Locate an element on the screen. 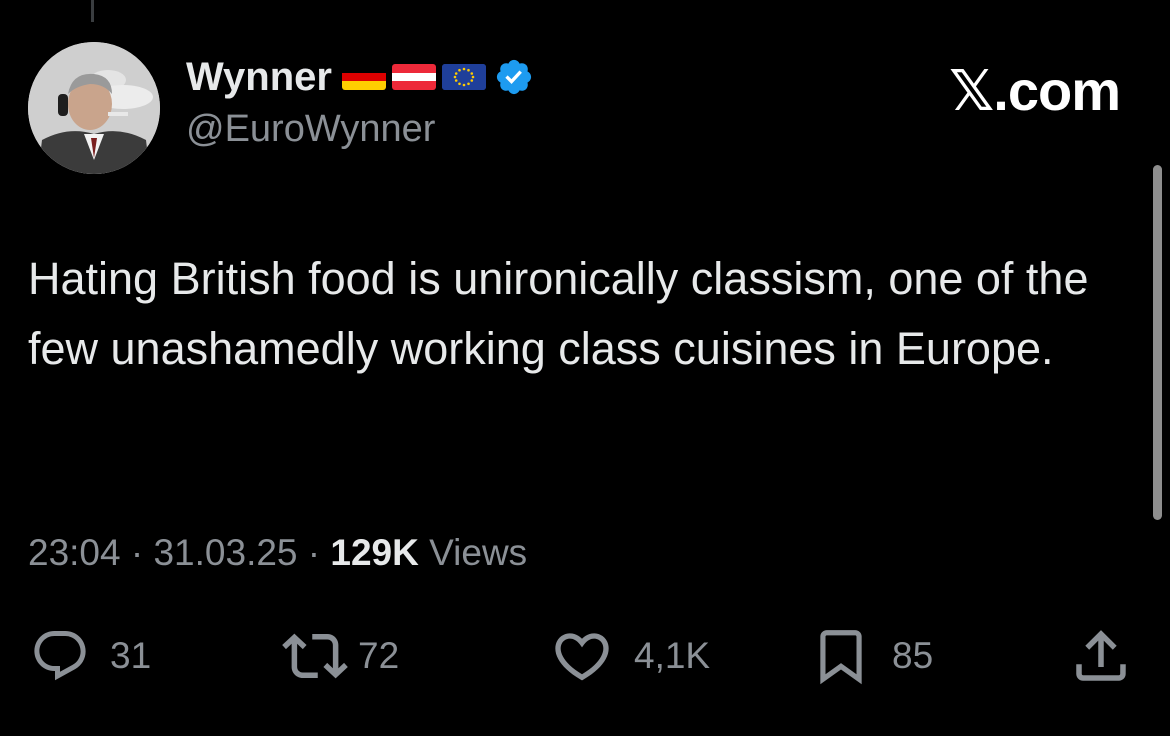 This screenshot has width=1170, height=736. tweet-date: 31.03.25 is located at coordinates (225, 552).